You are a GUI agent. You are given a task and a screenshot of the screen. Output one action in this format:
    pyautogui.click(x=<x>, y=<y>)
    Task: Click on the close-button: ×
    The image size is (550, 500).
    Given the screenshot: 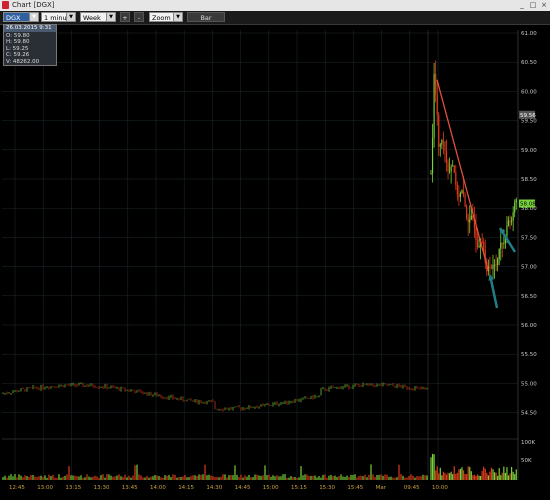 What is the action you would take?
    pyautogui.click(x=544, y=5)
    